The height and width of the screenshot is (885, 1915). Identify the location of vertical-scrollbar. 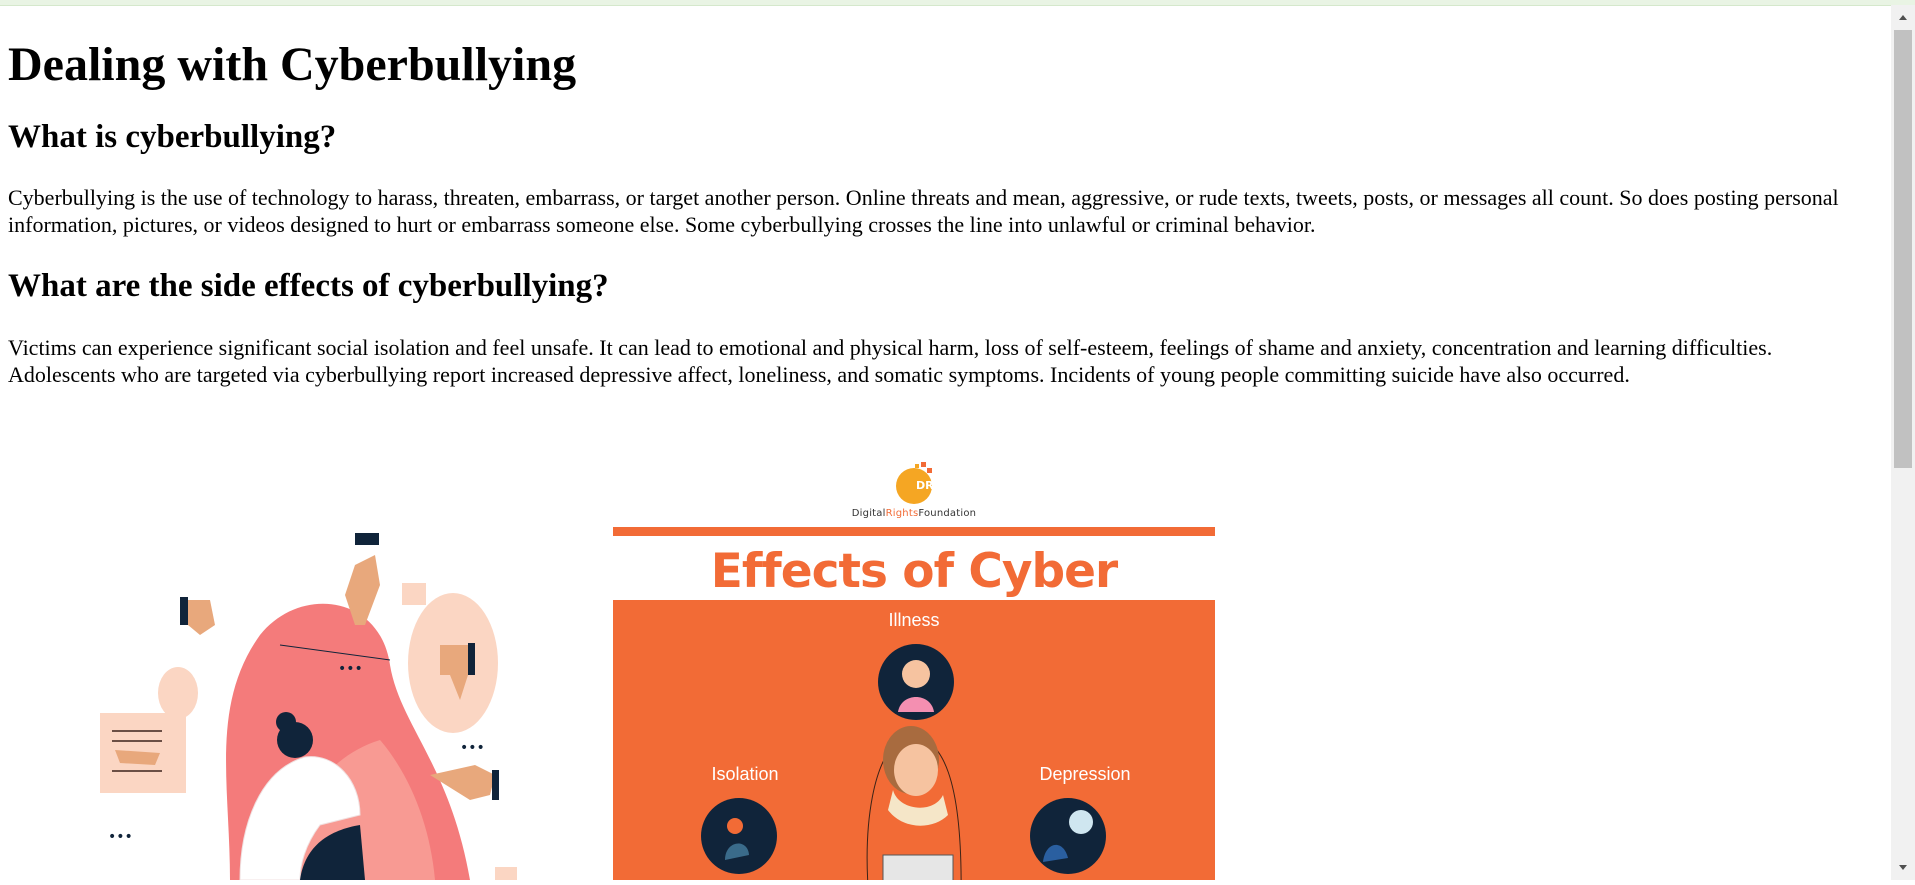
(1903, 442).